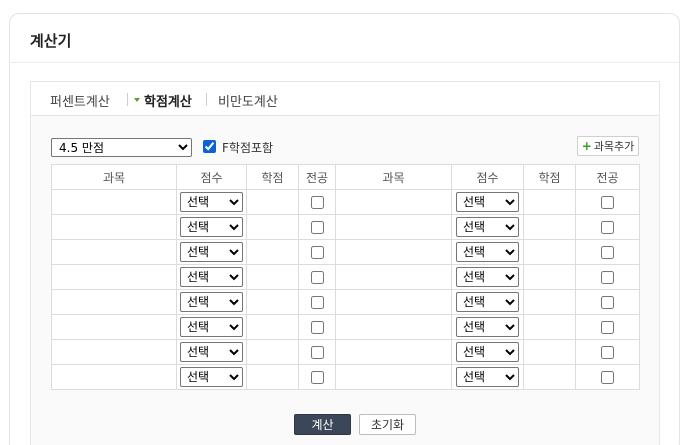 Image resolution: width=684 pixels, height=445 pixels. I want to click on header-course: 과목, so click(114, 177).